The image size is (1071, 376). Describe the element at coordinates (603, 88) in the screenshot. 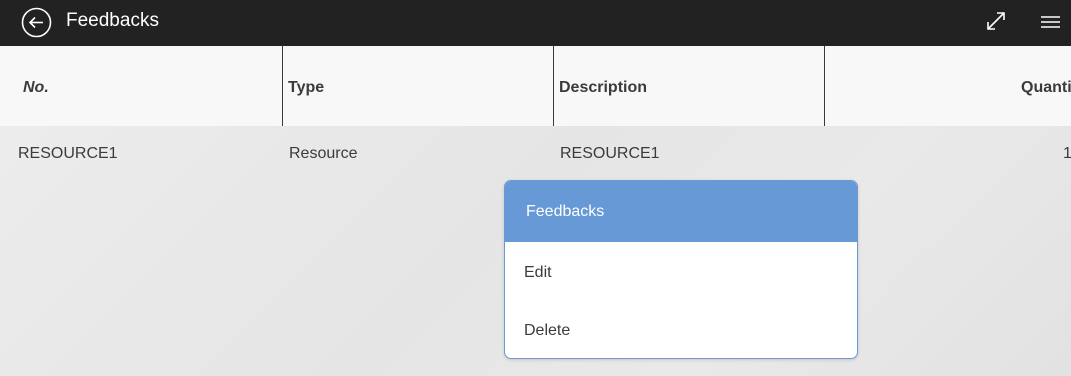

I see `column-header-description: Description` at that location.